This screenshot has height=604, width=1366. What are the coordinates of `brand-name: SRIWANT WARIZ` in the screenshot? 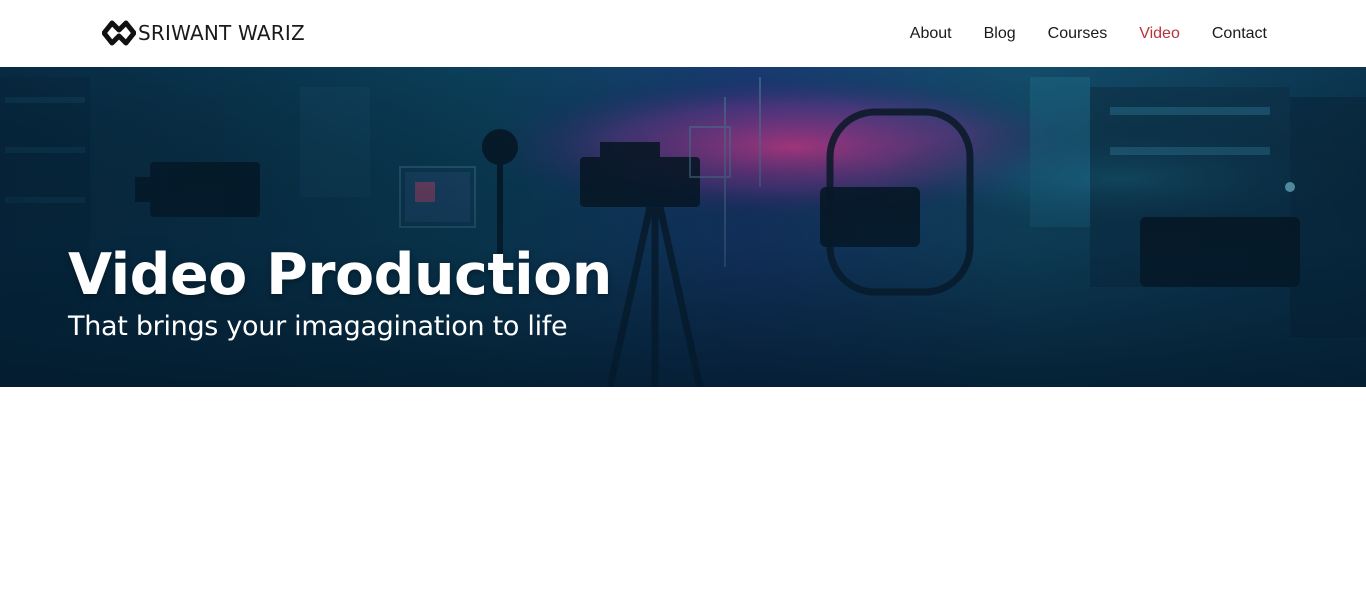 It's located at (221, 33).